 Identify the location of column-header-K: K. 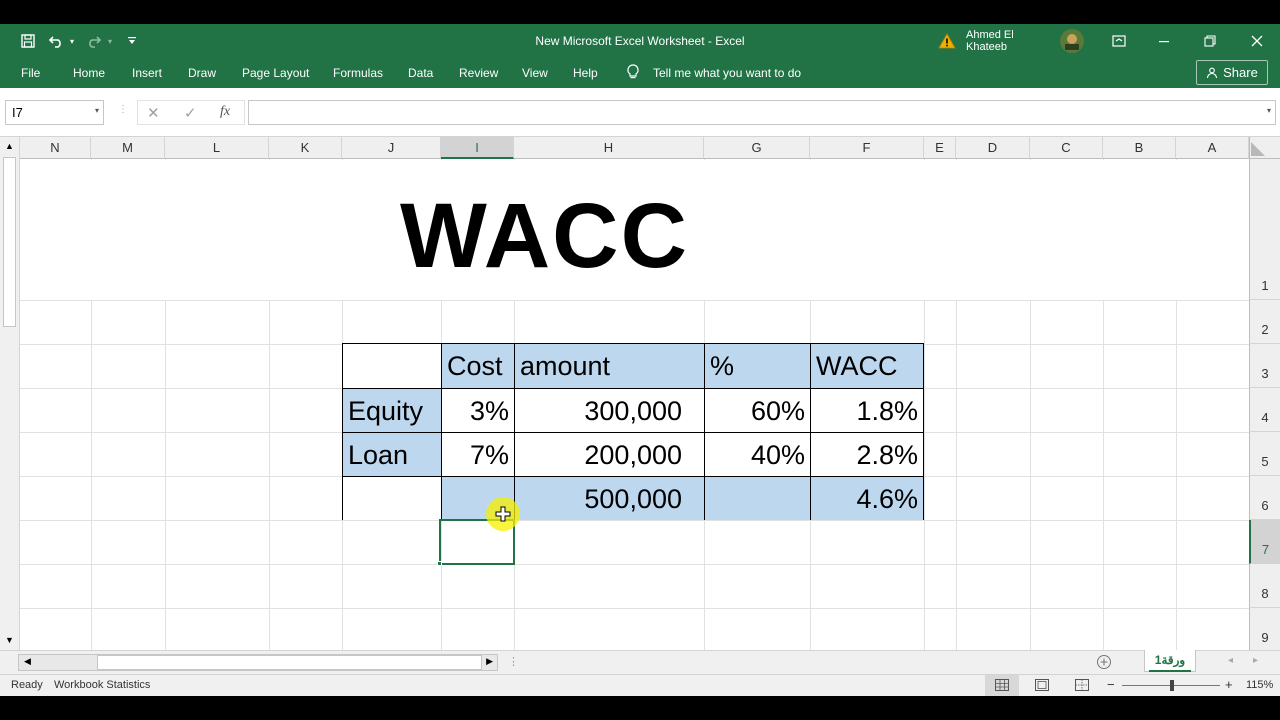
(305, 148).